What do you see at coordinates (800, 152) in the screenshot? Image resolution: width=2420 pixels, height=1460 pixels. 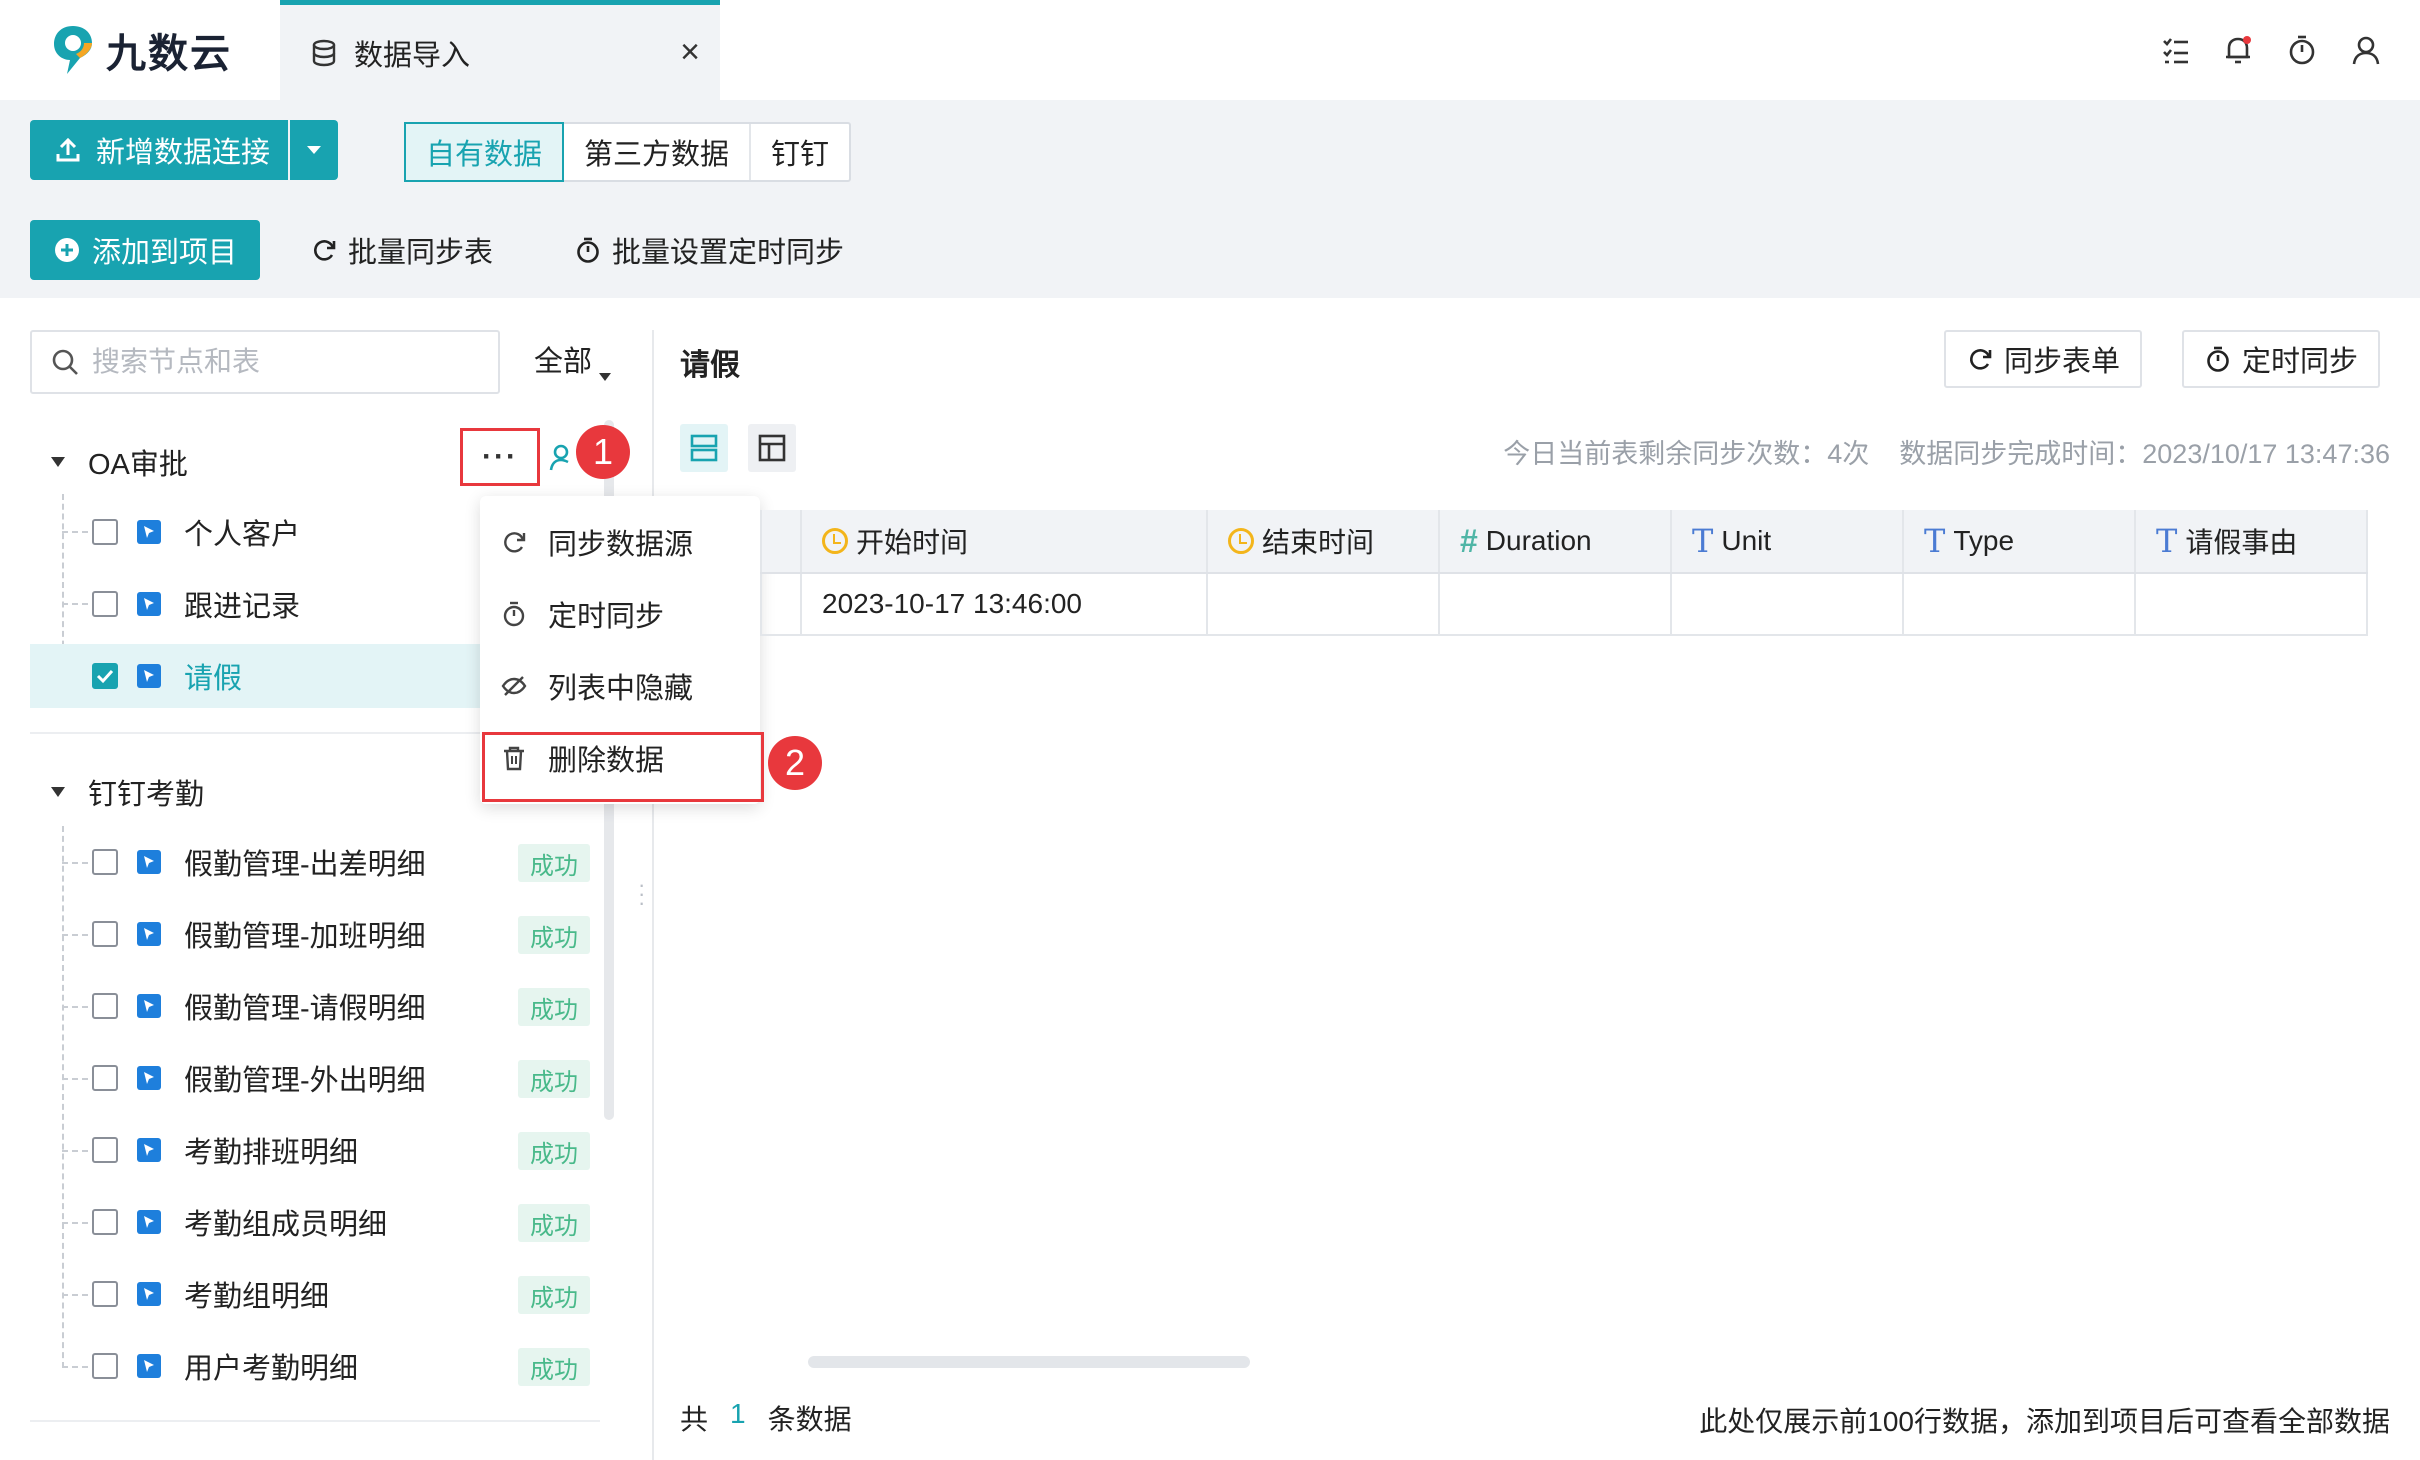 I see `tab-dingtalk: 钉钉` at bounding box center [800, 152].